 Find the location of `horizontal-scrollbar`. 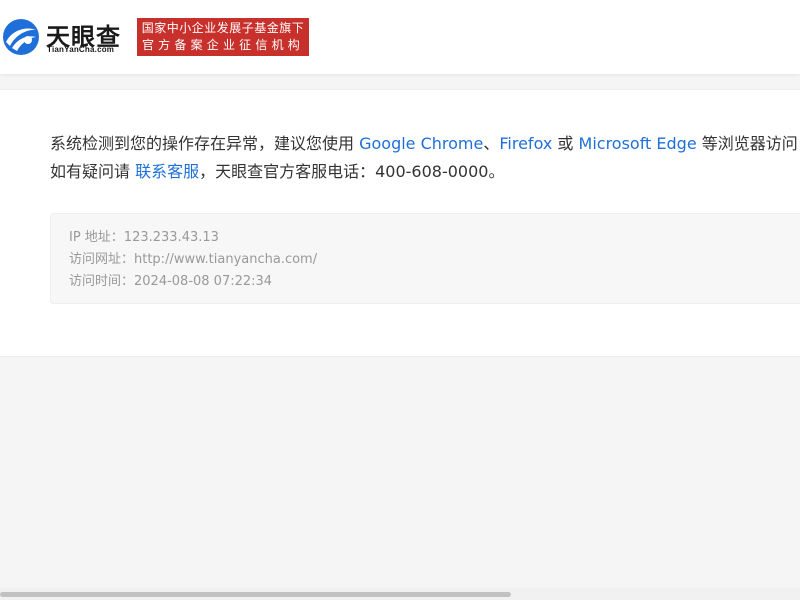

horizontal-scrollbar is located at coordinates (400, 594).